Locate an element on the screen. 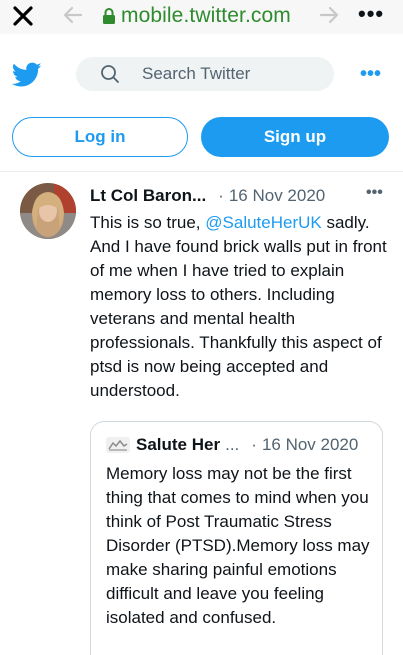 The image size is (403, 655). tweet-header: Lt Col Baron... · 16 Nov 2020 is located at coordinates (241, 196).